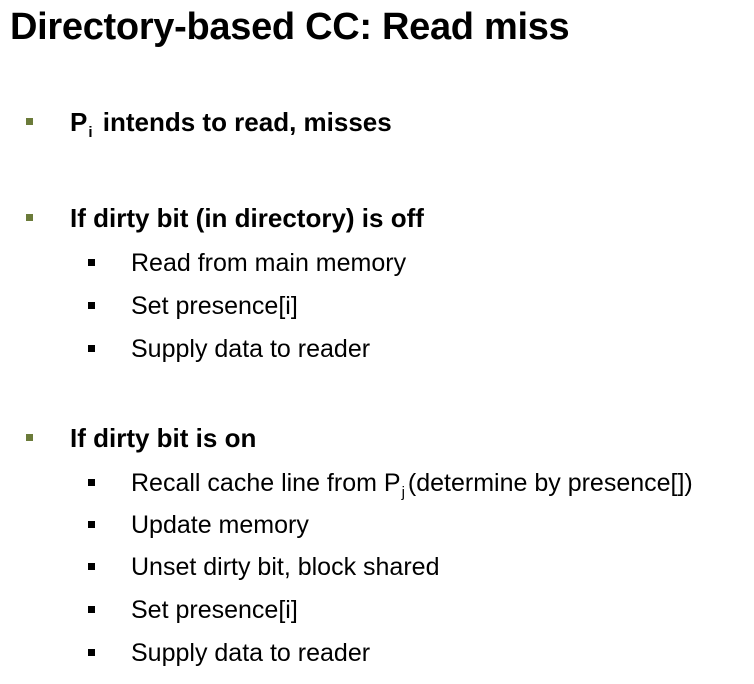  I want to click on slide-title: Directory-based CC: Read miss, so click(290, 27).